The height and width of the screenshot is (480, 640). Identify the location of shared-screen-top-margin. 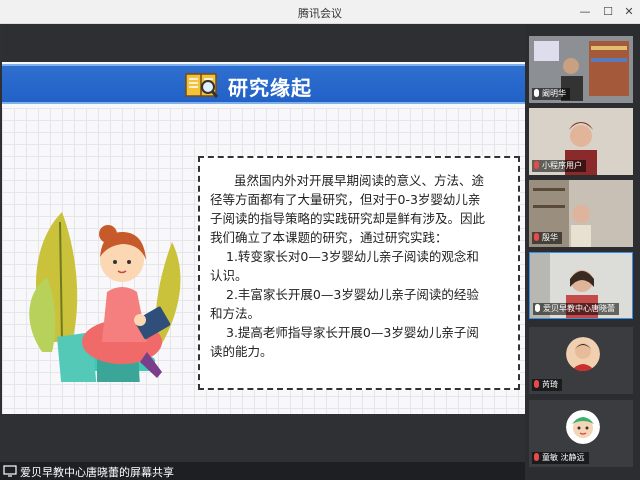
(263, 43).